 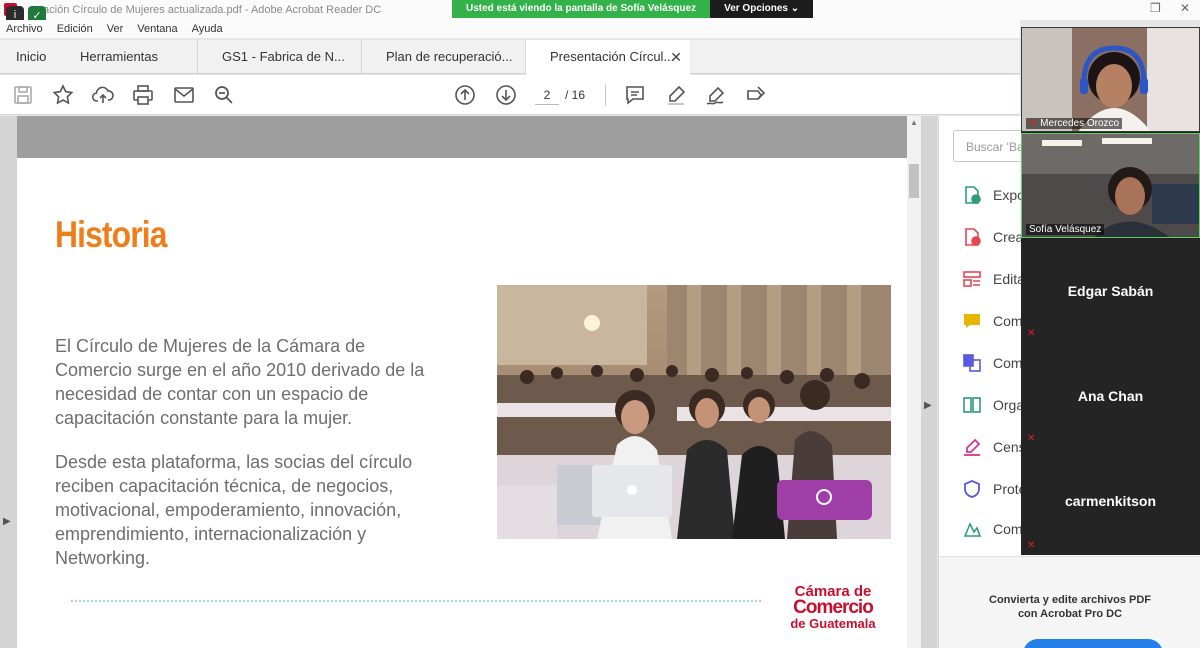 I want to click on participant-tile: Sofía Velásquez, so click(x=1110, y=185).